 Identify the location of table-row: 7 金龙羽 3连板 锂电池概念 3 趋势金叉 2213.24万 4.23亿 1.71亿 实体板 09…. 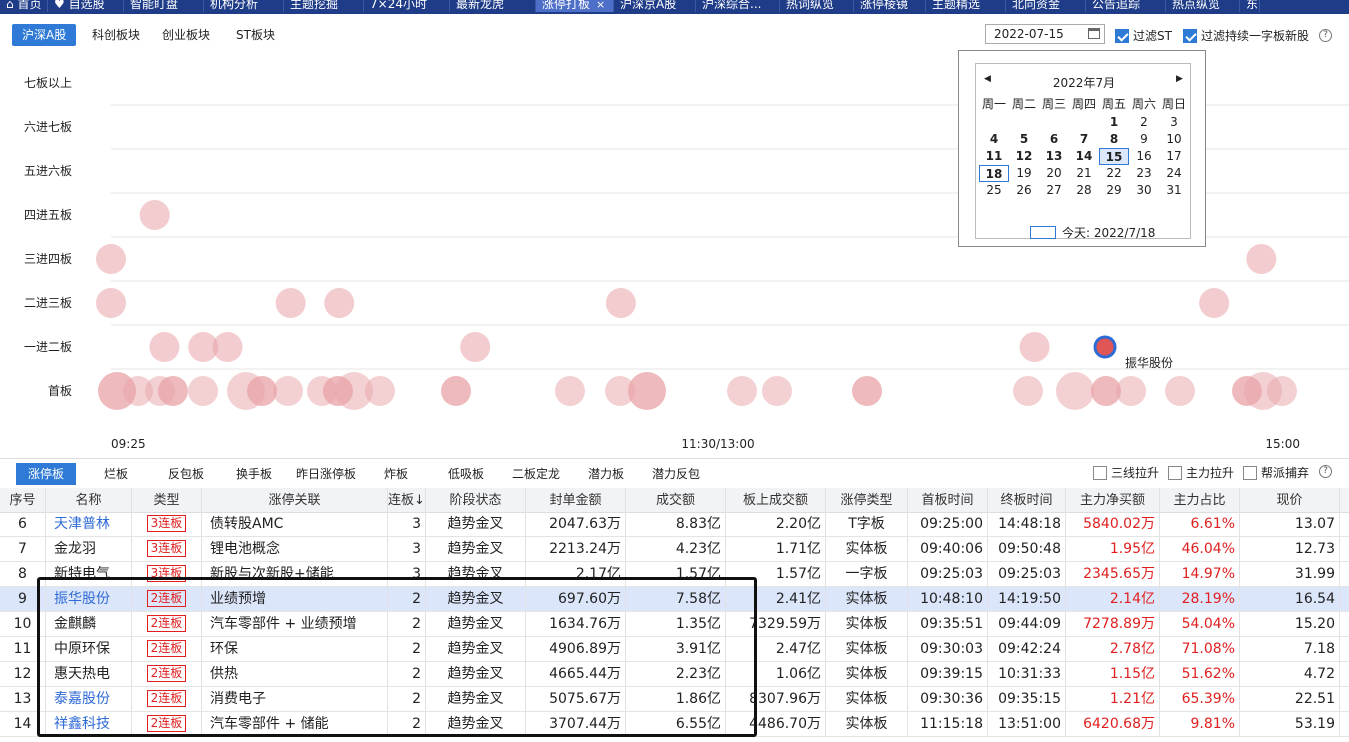
(674, 549).